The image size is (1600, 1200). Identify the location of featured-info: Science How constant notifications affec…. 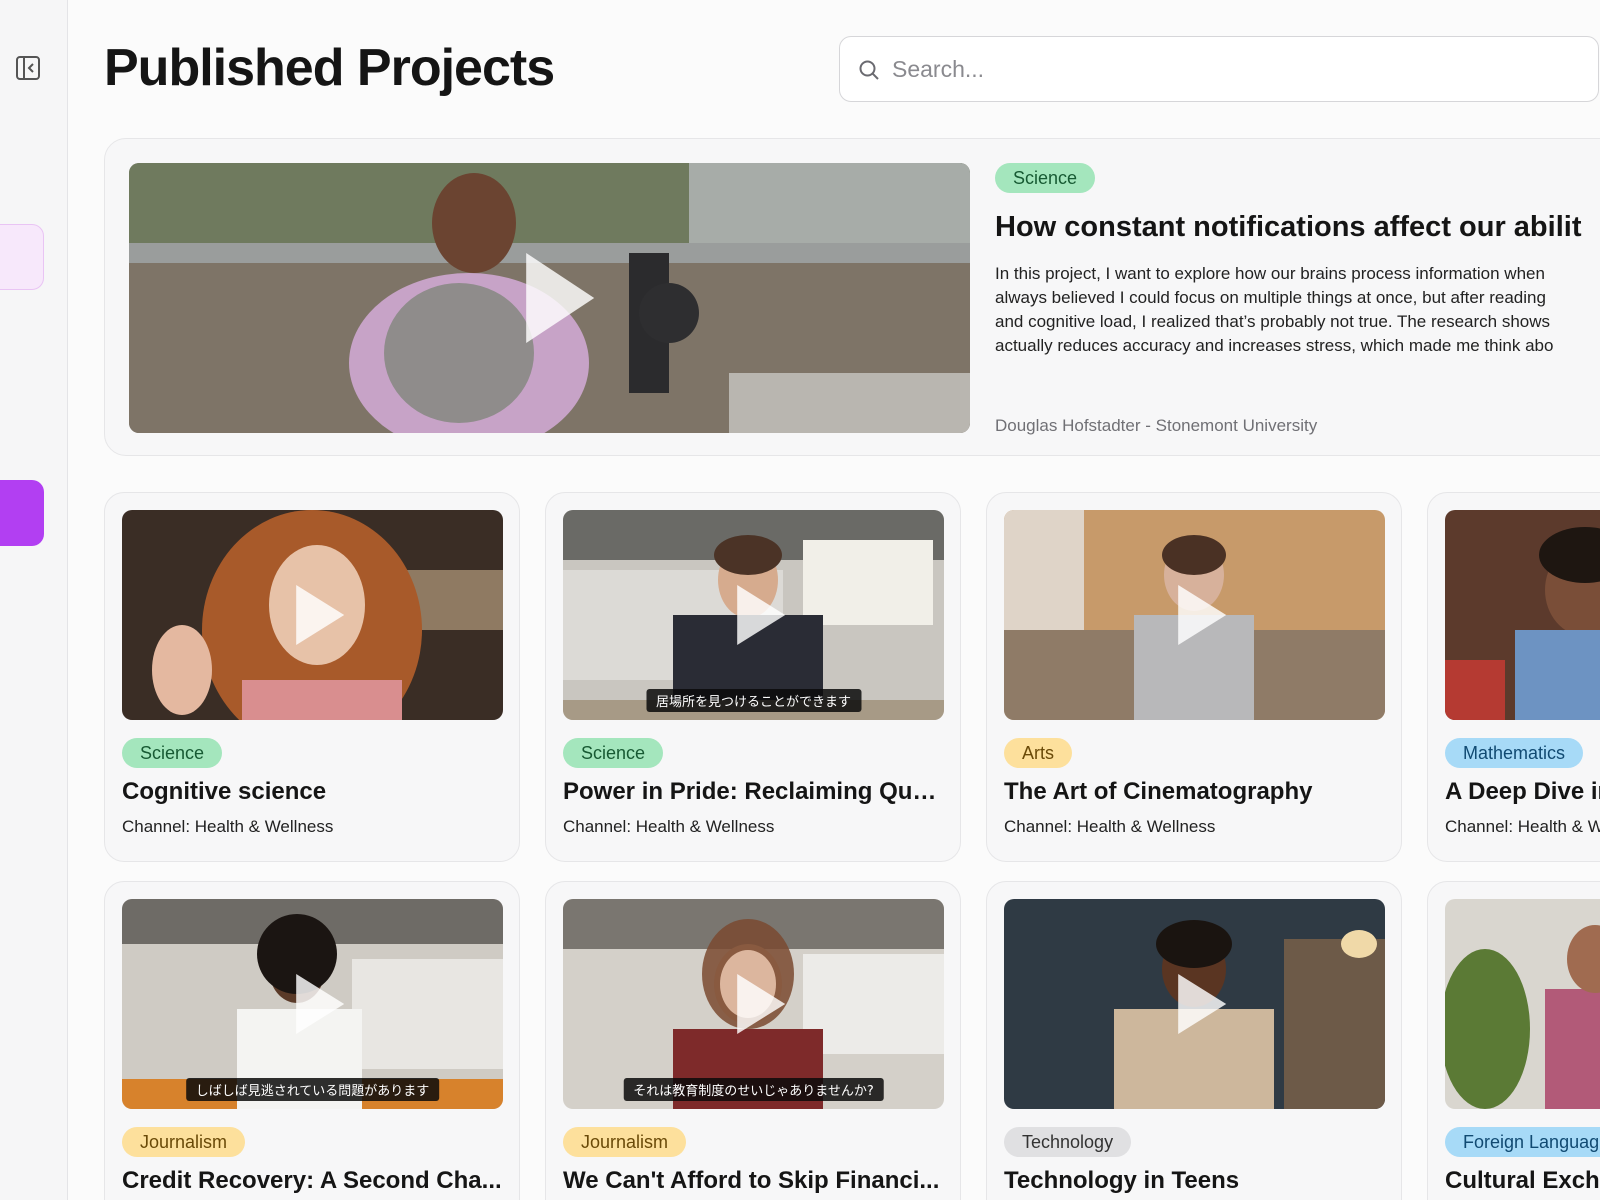
(1297, 299).